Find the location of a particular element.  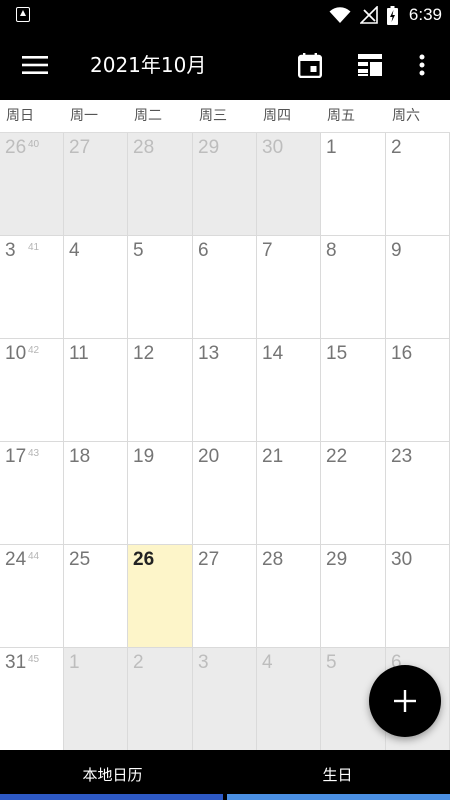

day-number: 15 is located at coordinates (337, 353).